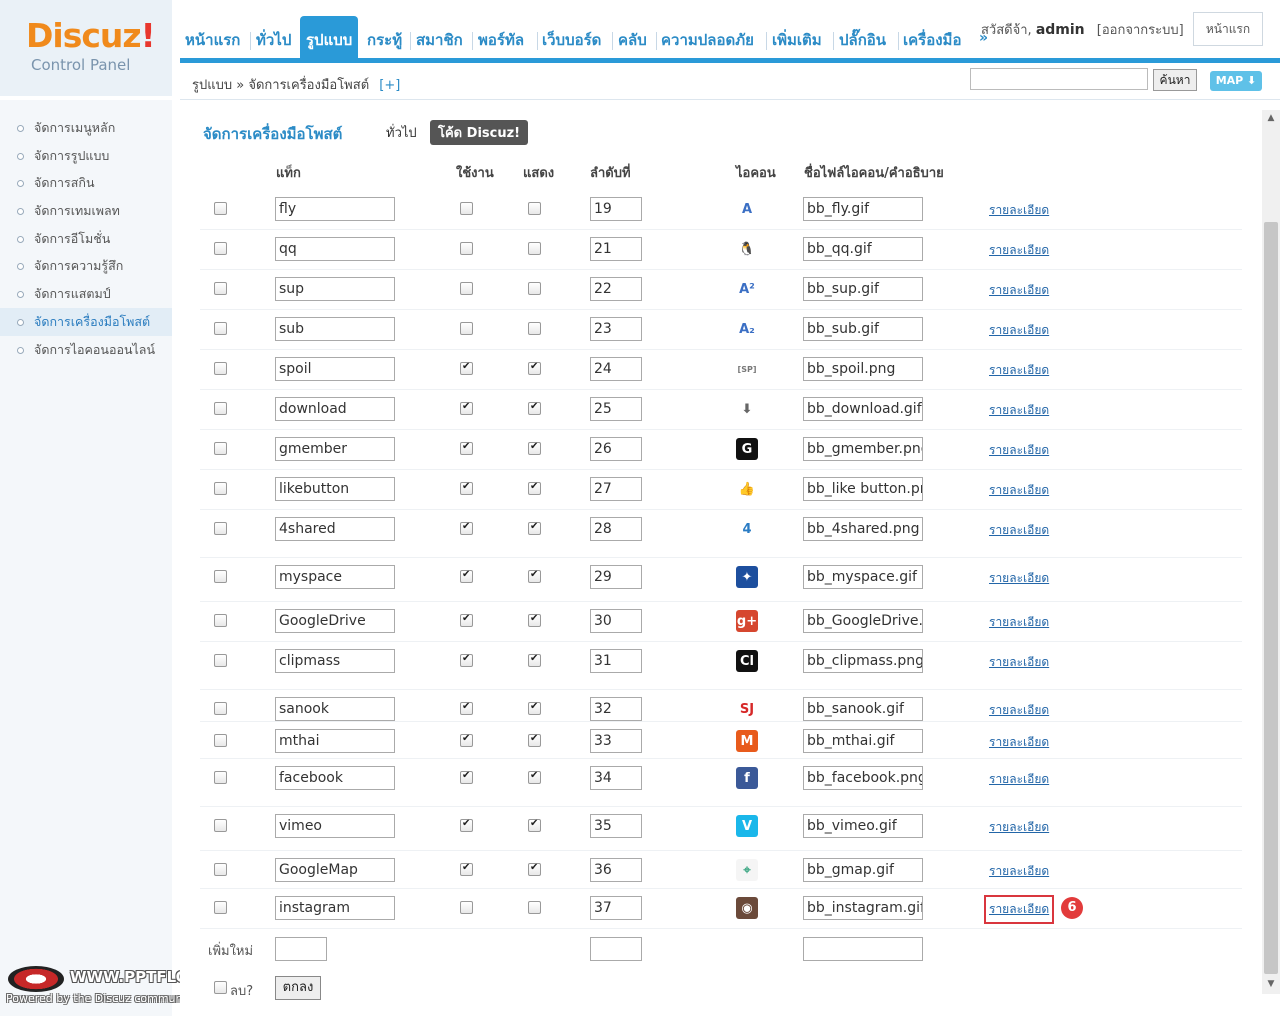 The width and height of the screenshot is (1280, 1016). What do you see at coordinates (335, 449) in the screenshot?
I see `tag-input: gmember` at bounding box center [335, 449].